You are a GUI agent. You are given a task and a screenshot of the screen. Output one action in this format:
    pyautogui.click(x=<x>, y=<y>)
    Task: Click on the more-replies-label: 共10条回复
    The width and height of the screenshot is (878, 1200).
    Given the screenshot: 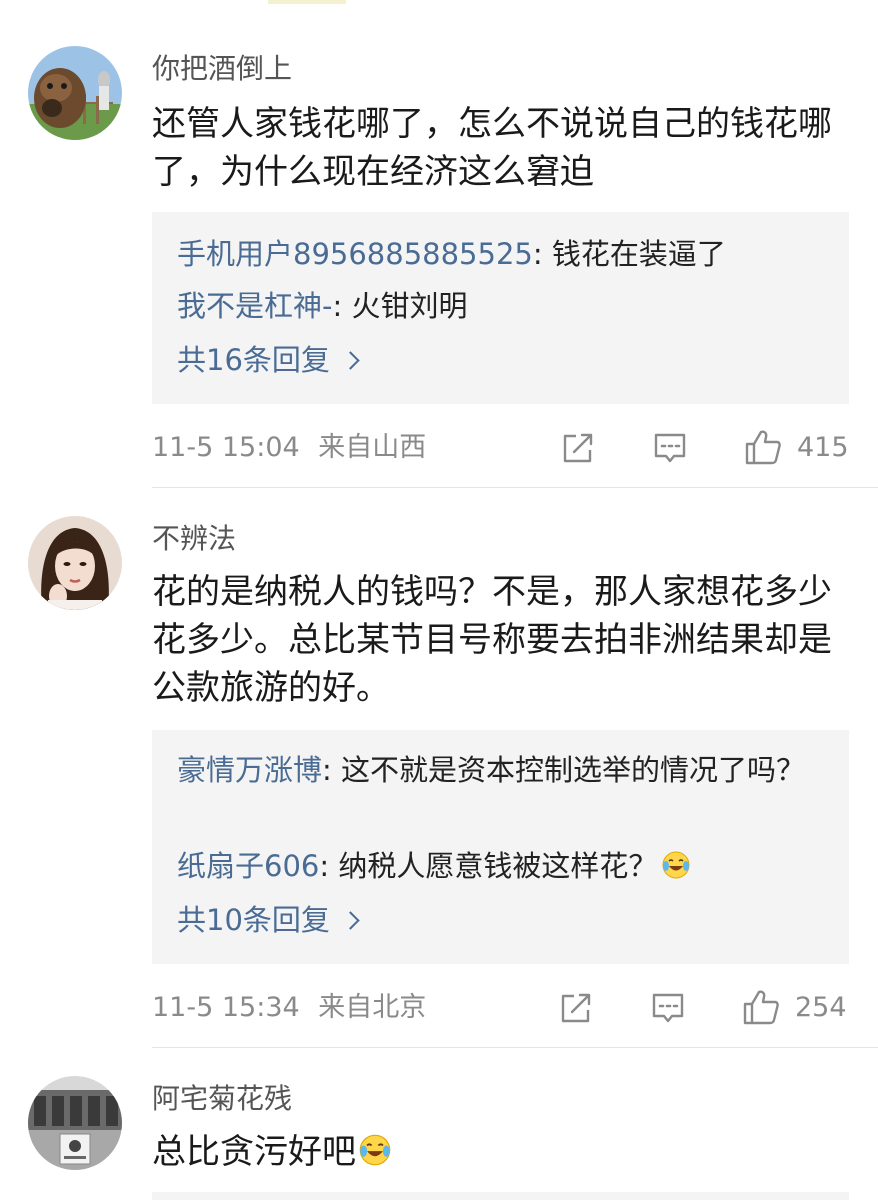 What is the action you would take?
    pyautogui.click(x=253, y=920)
    